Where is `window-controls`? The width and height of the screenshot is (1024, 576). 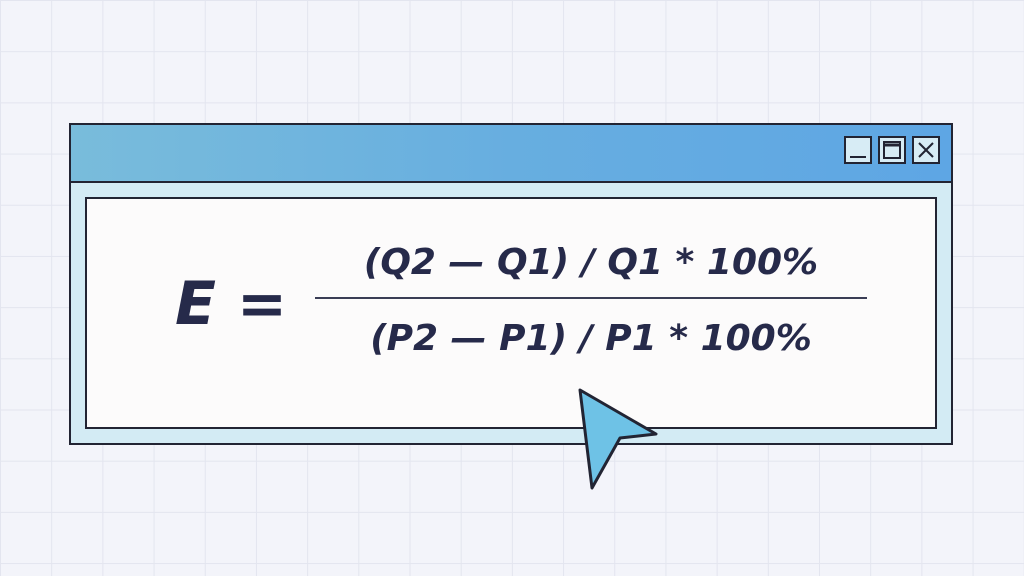
window-controls is located at coordinates (892, 150).